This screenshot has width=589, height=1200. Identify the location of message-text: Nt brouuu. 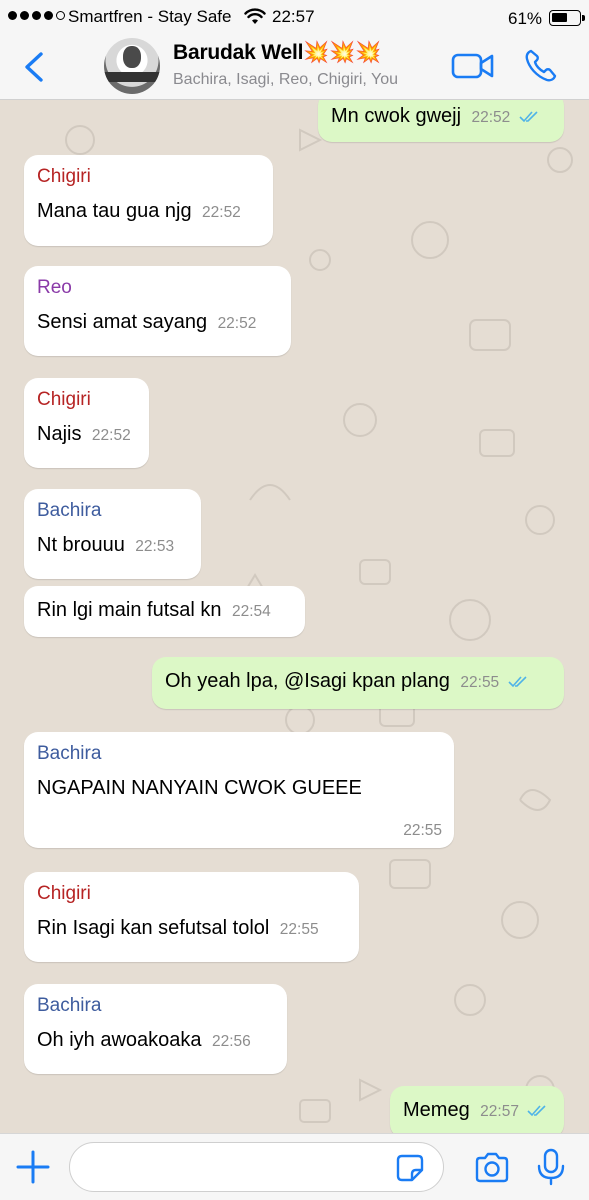
(81, 545).